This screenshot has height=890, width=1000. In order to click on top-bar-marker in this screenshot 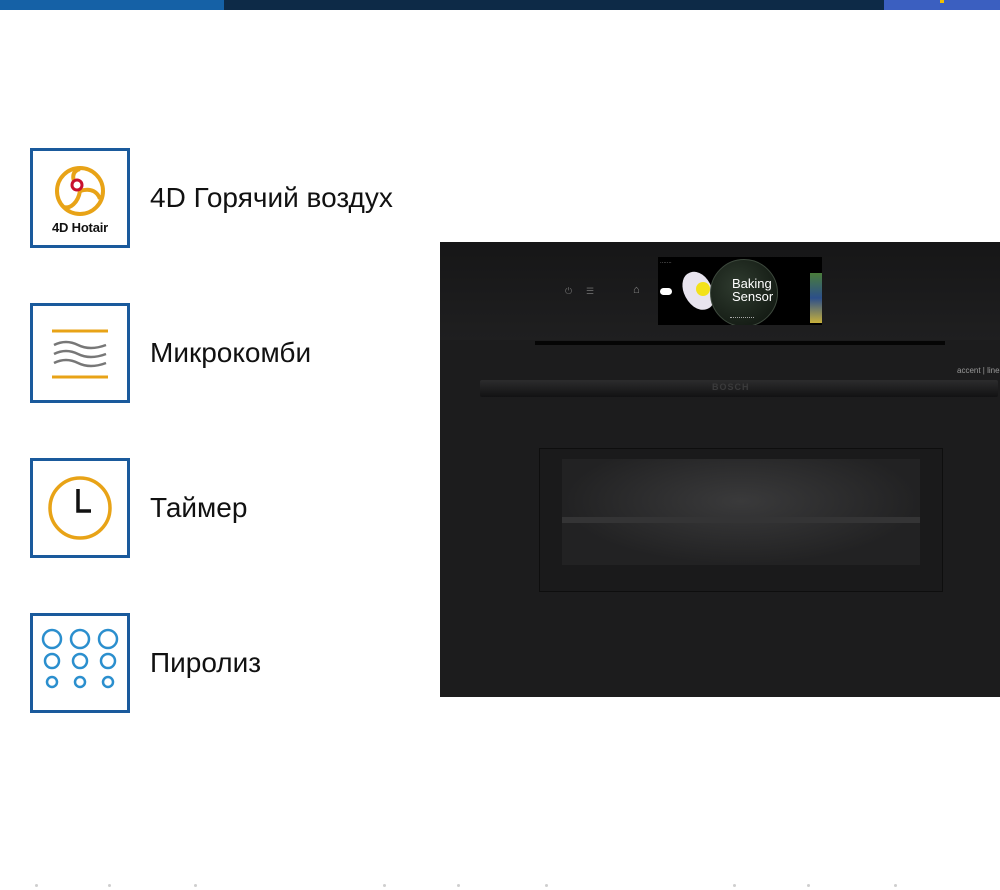, I will do `click(942, 1)`.